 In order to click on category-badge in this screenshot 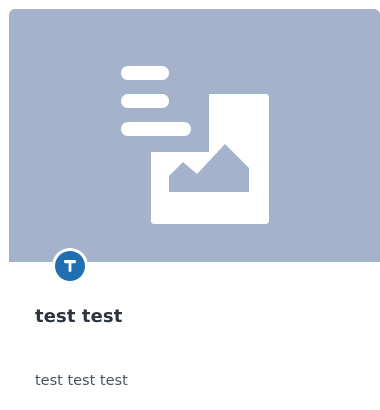, I will do `click(70, 266)`.